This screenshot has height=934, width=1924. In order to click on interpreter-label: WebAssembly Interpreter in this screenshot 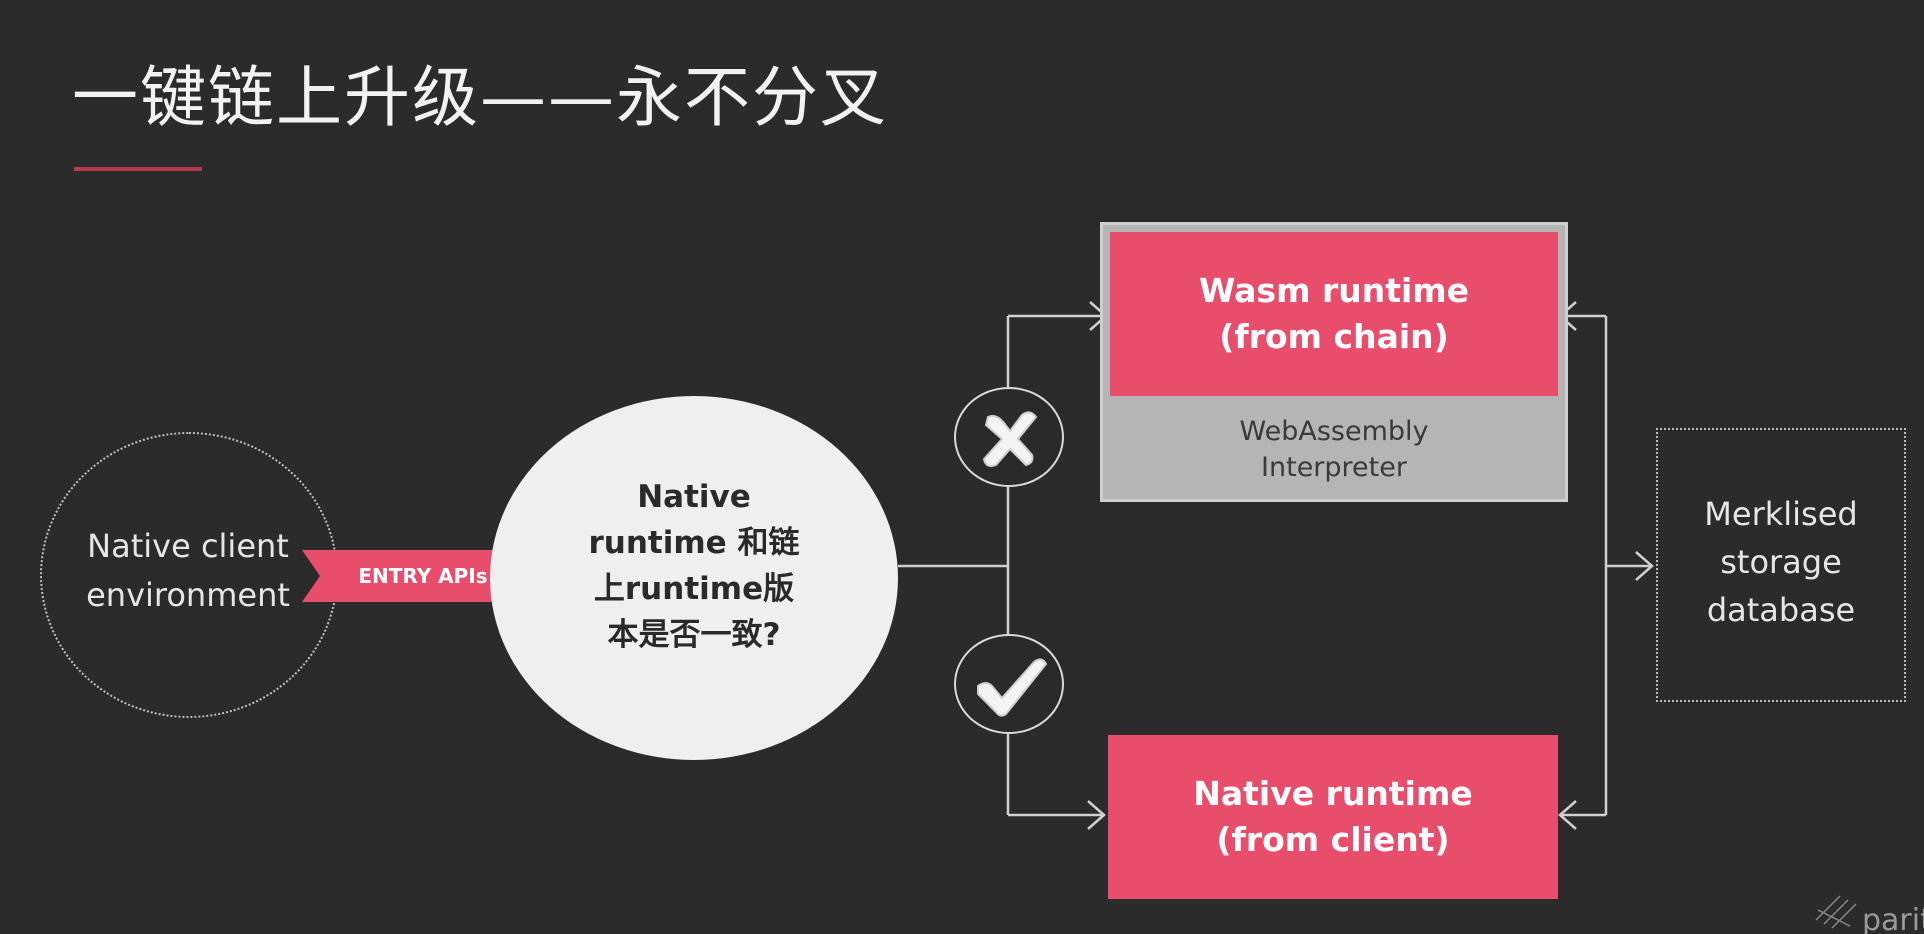, I will do `click(1334, 450)`.